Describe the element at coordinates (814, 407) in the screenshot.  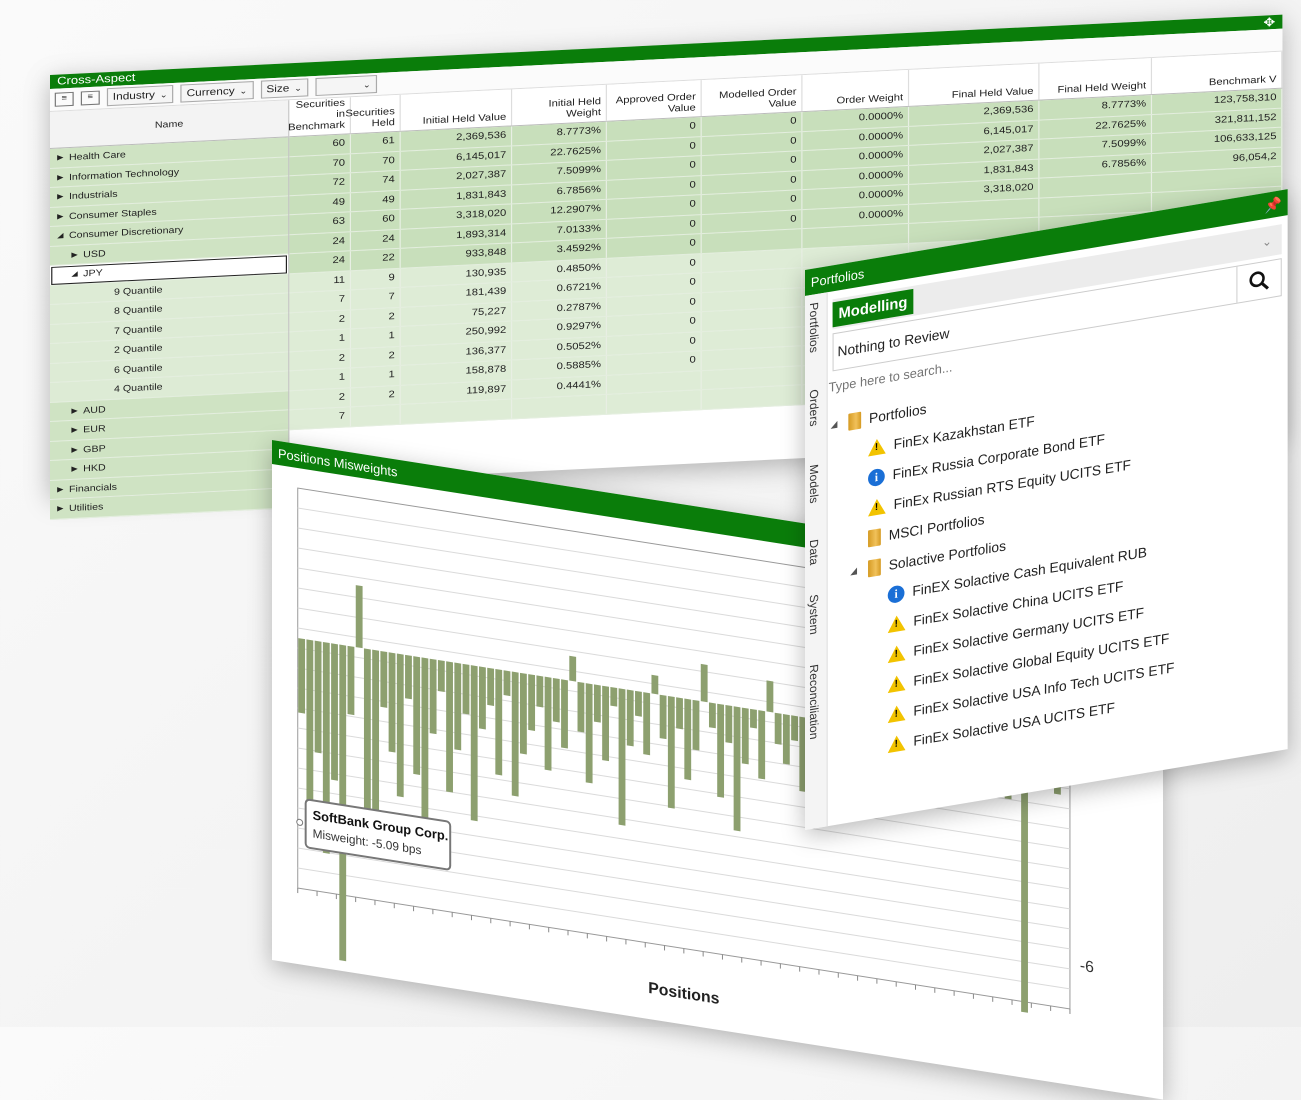
I see `tab-orders: Orders` at that location.